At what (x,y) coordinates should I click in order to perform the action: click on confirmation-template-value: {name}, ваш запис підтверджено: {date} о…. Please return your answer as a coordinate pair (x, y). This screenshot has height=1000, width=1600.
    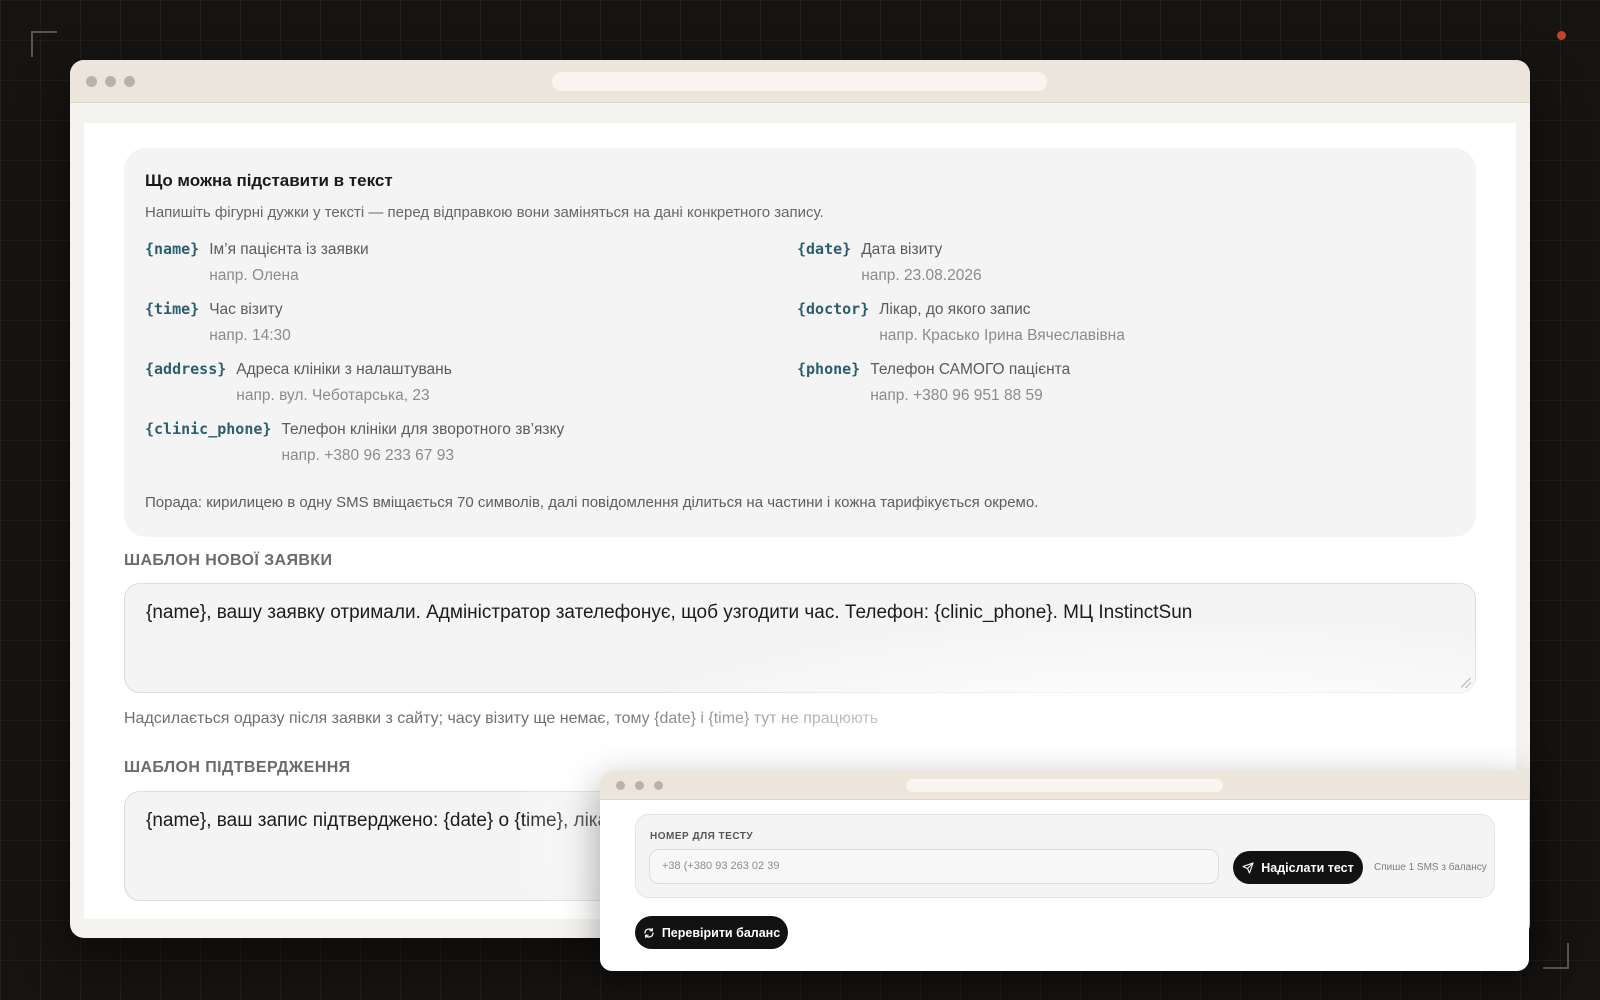
    Looking at the image, I should click on (382, 820).